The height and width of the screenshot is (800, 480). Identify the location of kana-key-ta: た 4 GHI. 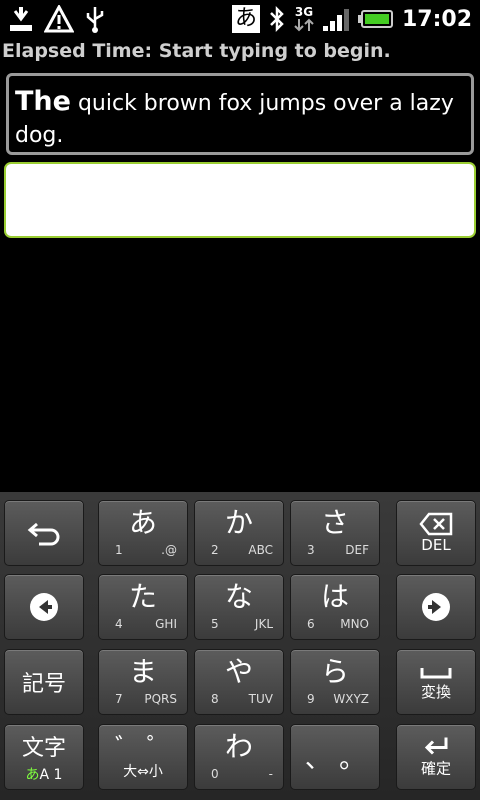
(143, 607).